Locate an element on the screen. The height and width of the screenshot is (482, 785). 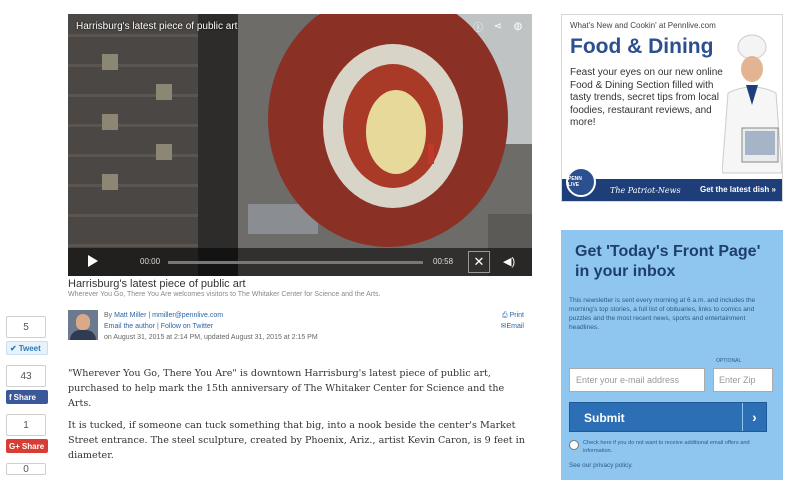
video-controls: 00:00 00:58 ✕ ◀) is located at coordinates (300, 262).